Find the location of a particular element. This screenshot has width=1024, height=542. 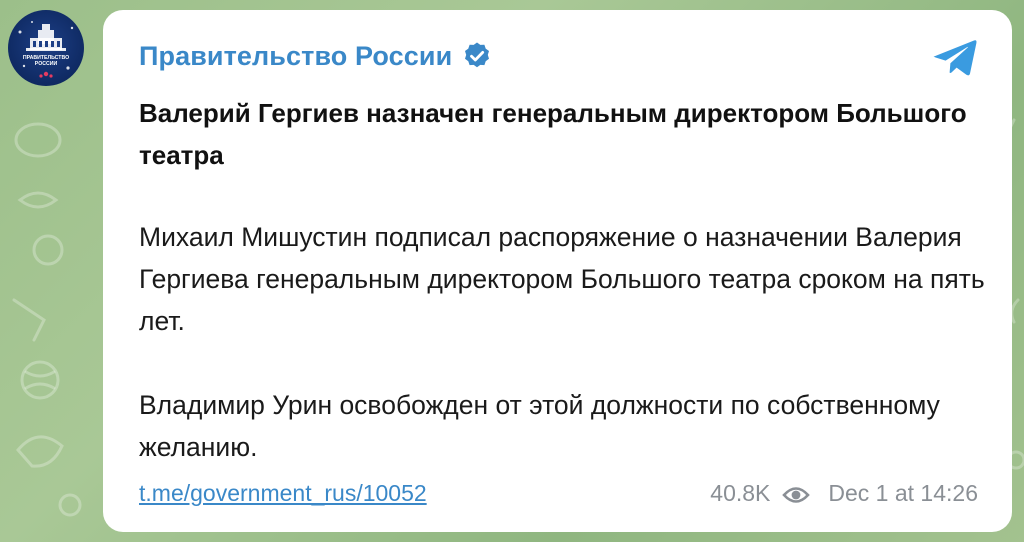

view-count: 40.8K is located at coordinates (740, 493).